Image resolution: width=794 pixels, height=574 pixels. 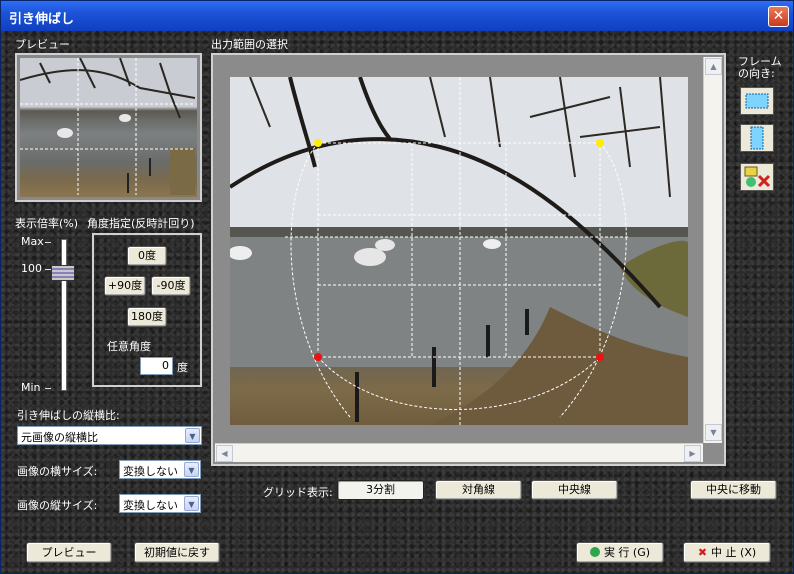 What do you see at coordinates (692, 453) in the screenshot?
I see `scroll-right-icon: ▶` at bounding box center [692, 453].